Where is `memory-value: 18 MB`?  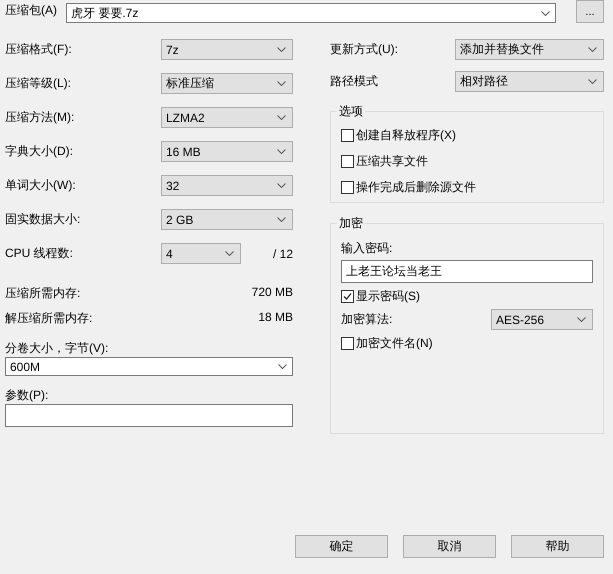 memory-value: 18 MB is located at coordinates (275, 318).